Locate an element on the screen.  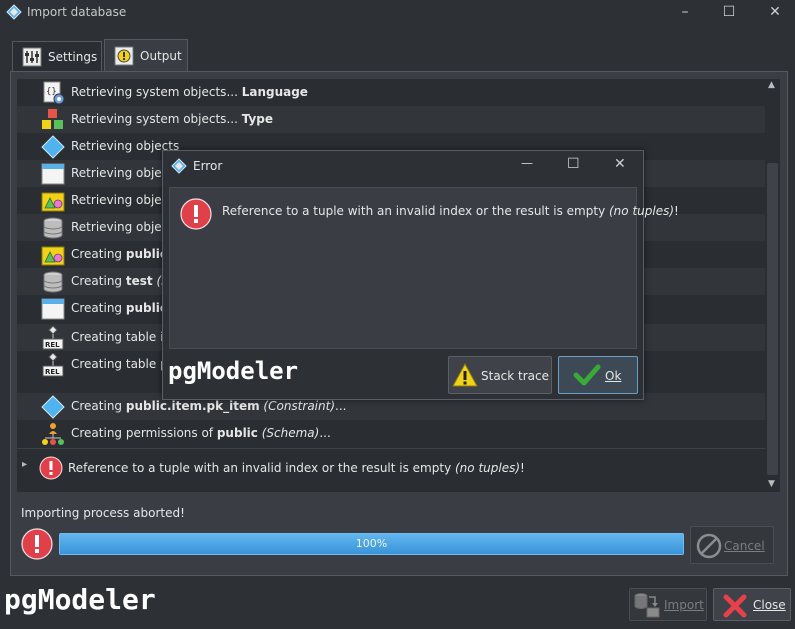
settings-icon is located at coordinates (32, 57).